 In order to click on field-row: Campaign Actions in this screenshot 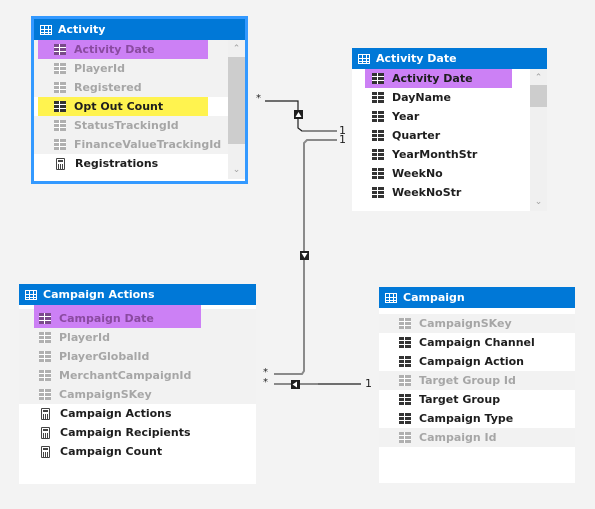, I will do `click(137, 413)`.